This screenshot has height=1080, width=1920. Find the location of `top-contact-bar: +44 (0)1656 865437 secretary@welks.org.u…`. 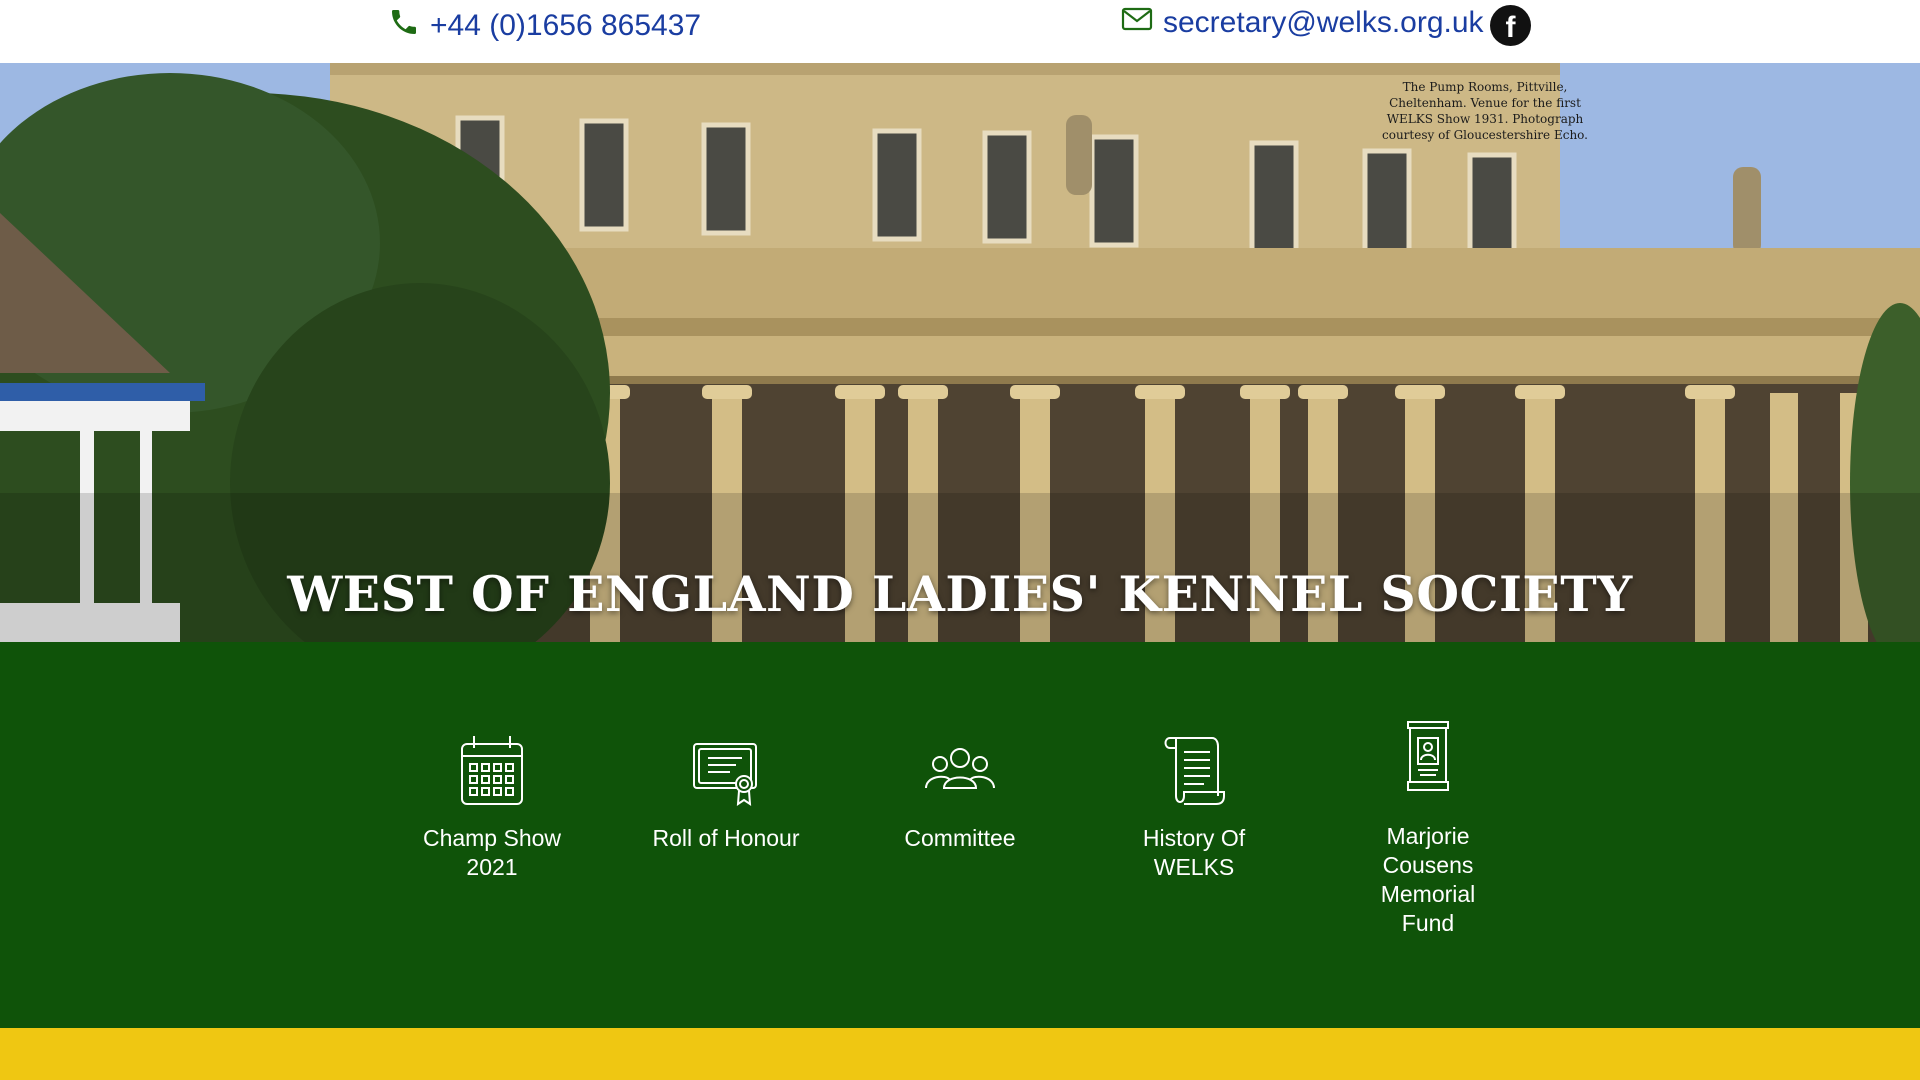

top-contact-bar: +44 (0)1656 865437 secretary@welks.org.u… is located at coordinates (960, 31).